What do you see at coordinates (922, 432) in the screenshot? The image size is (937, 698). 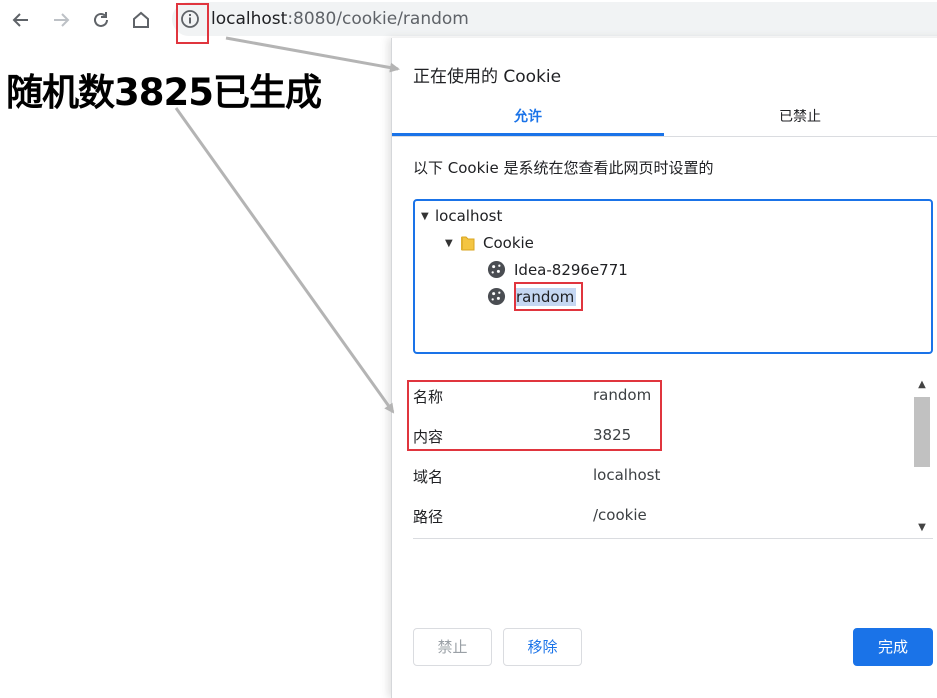 I see `scrollbar-thumb` at bounding box center [922, 432].